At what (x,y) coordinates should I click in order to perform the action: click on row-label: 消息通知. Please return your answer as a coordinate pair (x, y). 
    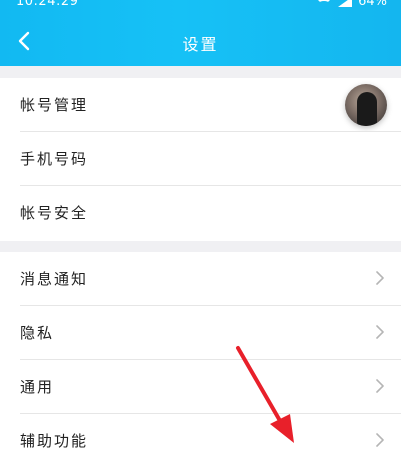
    Looking at the image, I should click on (54, 279).